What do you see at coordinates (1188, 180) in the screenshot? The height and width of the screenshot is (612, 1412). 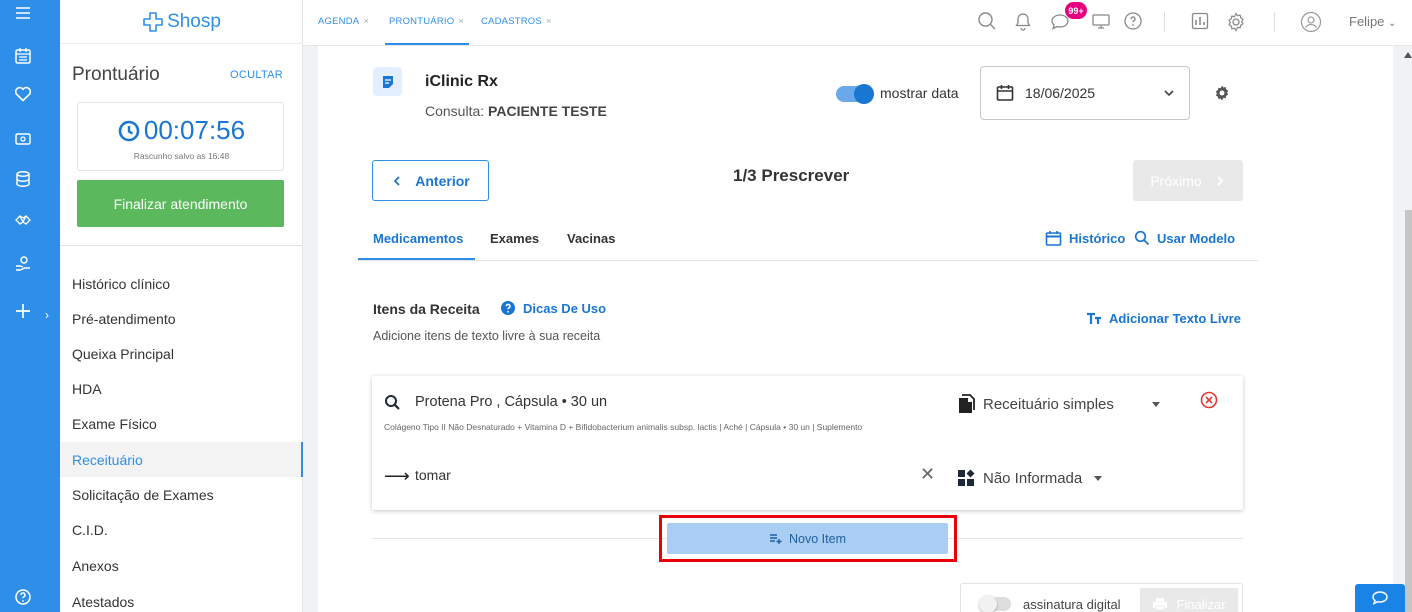 I see `next-button: Próximo` at bounding box center [1188, 180].